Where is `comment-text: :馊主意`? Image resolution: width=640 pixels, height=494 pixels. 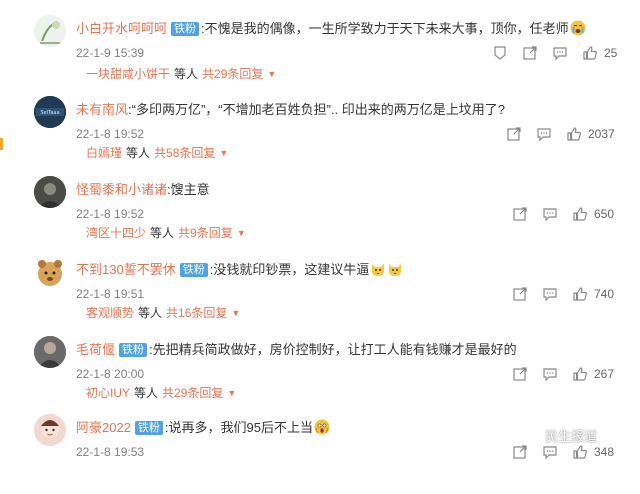 comment-text: :馊主意 is located at coordinates (188, 189).